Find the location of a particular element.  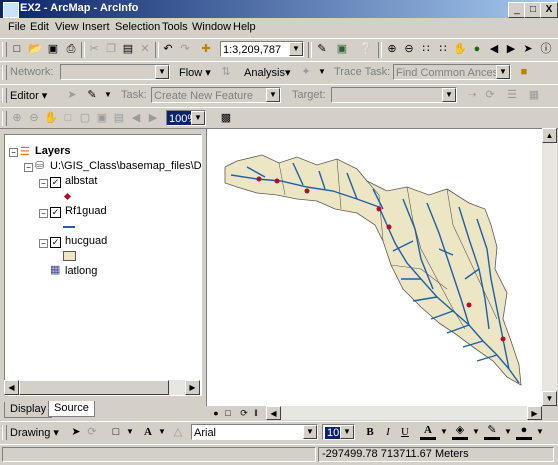

layout-view-icon: □ is located at coordinates (228, 413).